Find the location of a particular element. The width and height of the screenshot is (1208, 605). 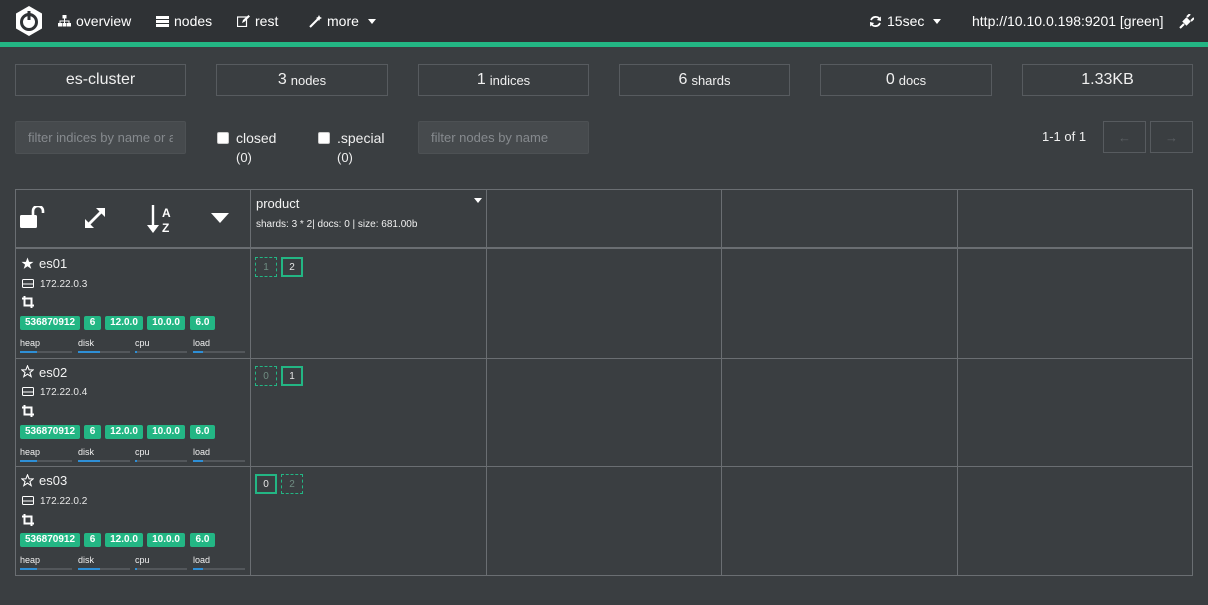

index-name: product is located at coordinates (277, 203).